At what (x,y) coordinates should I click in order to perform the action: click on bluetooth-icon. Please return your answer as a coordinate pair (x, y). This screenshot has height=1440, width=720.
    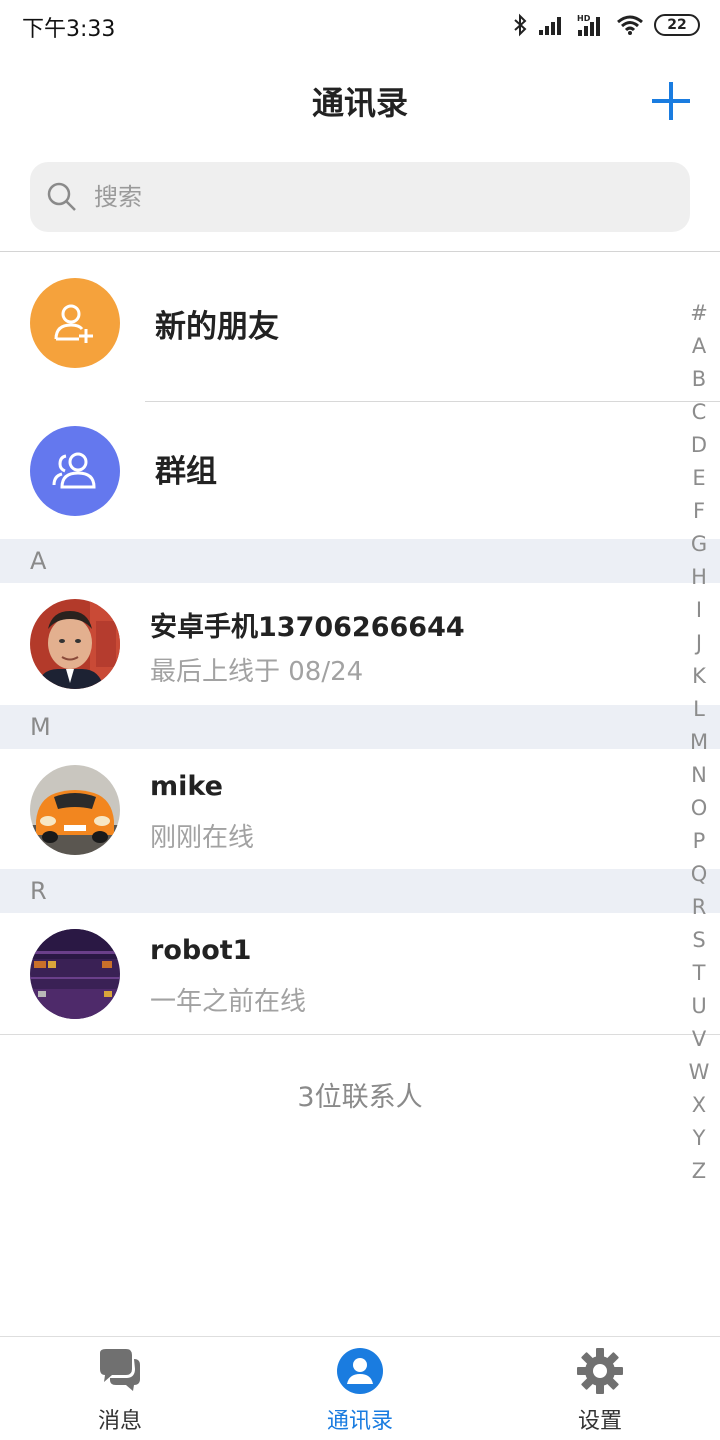
    Looking at the image, I should click on (520, 25).